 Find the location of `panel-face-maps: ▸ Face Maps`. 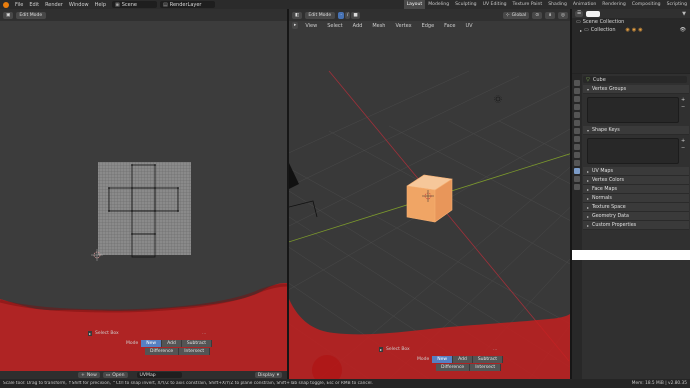

panel-face-maps: ▸ Face Maps is located at coordinates (636, 189).